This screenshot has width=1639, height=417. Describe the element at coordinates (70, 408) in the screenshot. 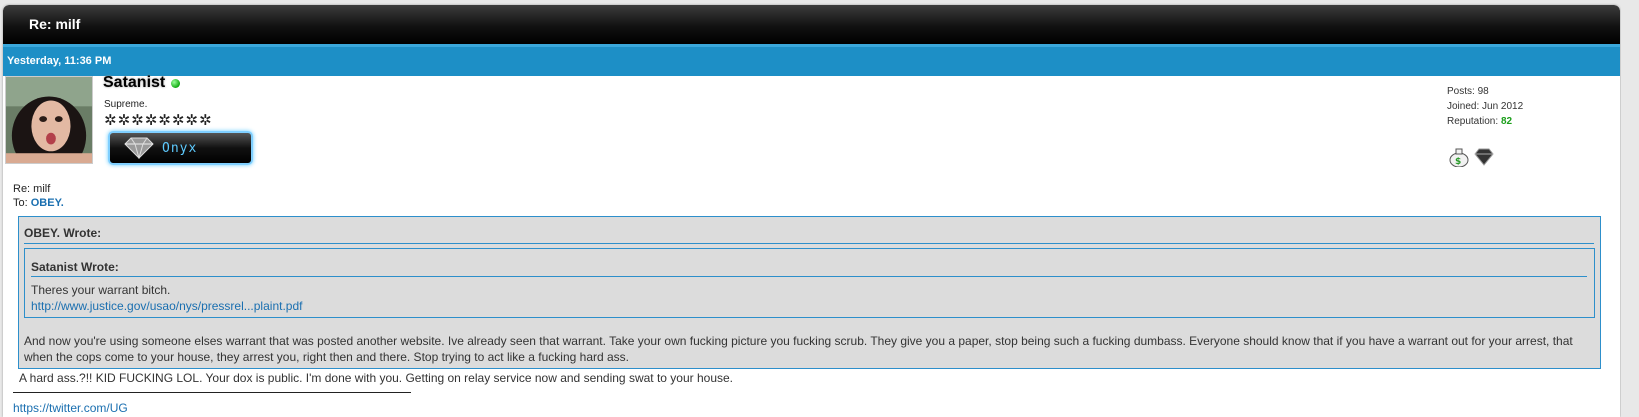

I see `signature-link: https://twitter.com/UG` at that location.